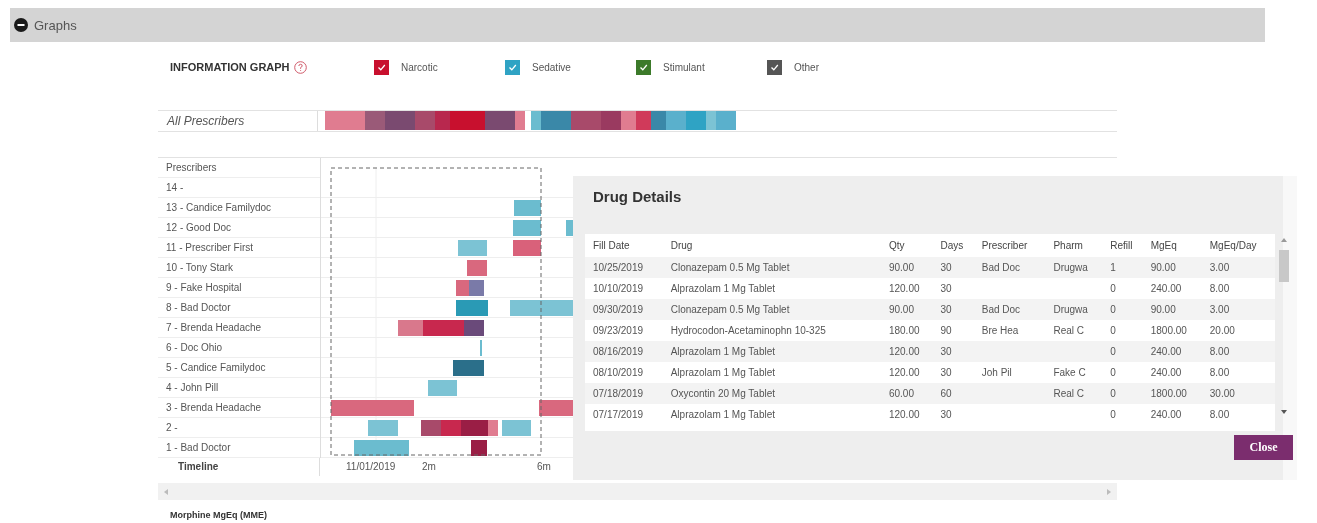 This screenshot has width=1317, height=523. Describe the element at coordinates (239, 308) in the screenshot. I see `prescriber-label: 8 - Bad Doctor` at that location.